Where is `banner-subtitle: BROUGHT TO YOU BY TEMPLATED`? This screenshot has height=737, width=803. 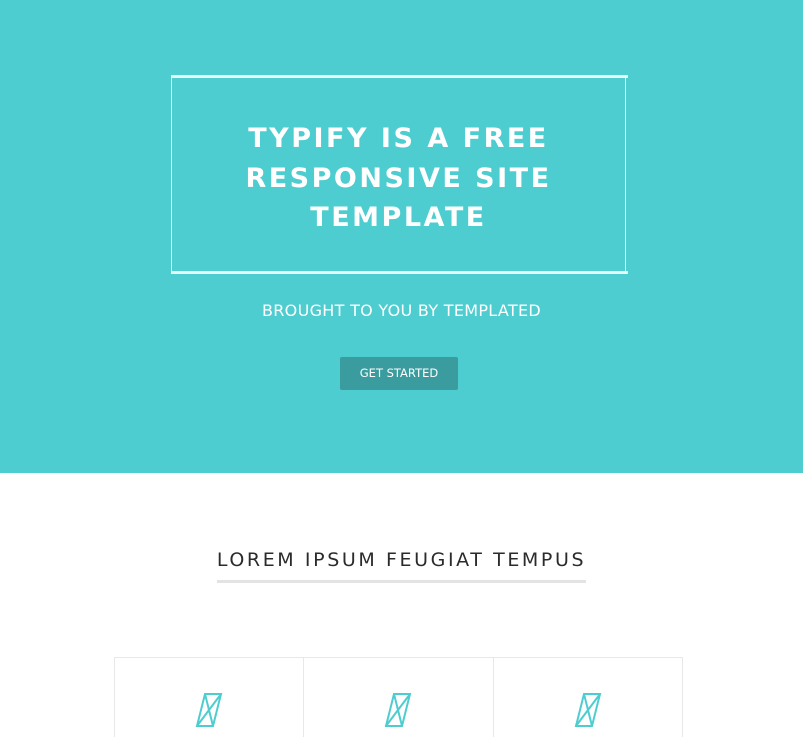
banner-subtitle: BROUGHT TO YOU BY TEMPLATED is located at coordinates (401, 310).